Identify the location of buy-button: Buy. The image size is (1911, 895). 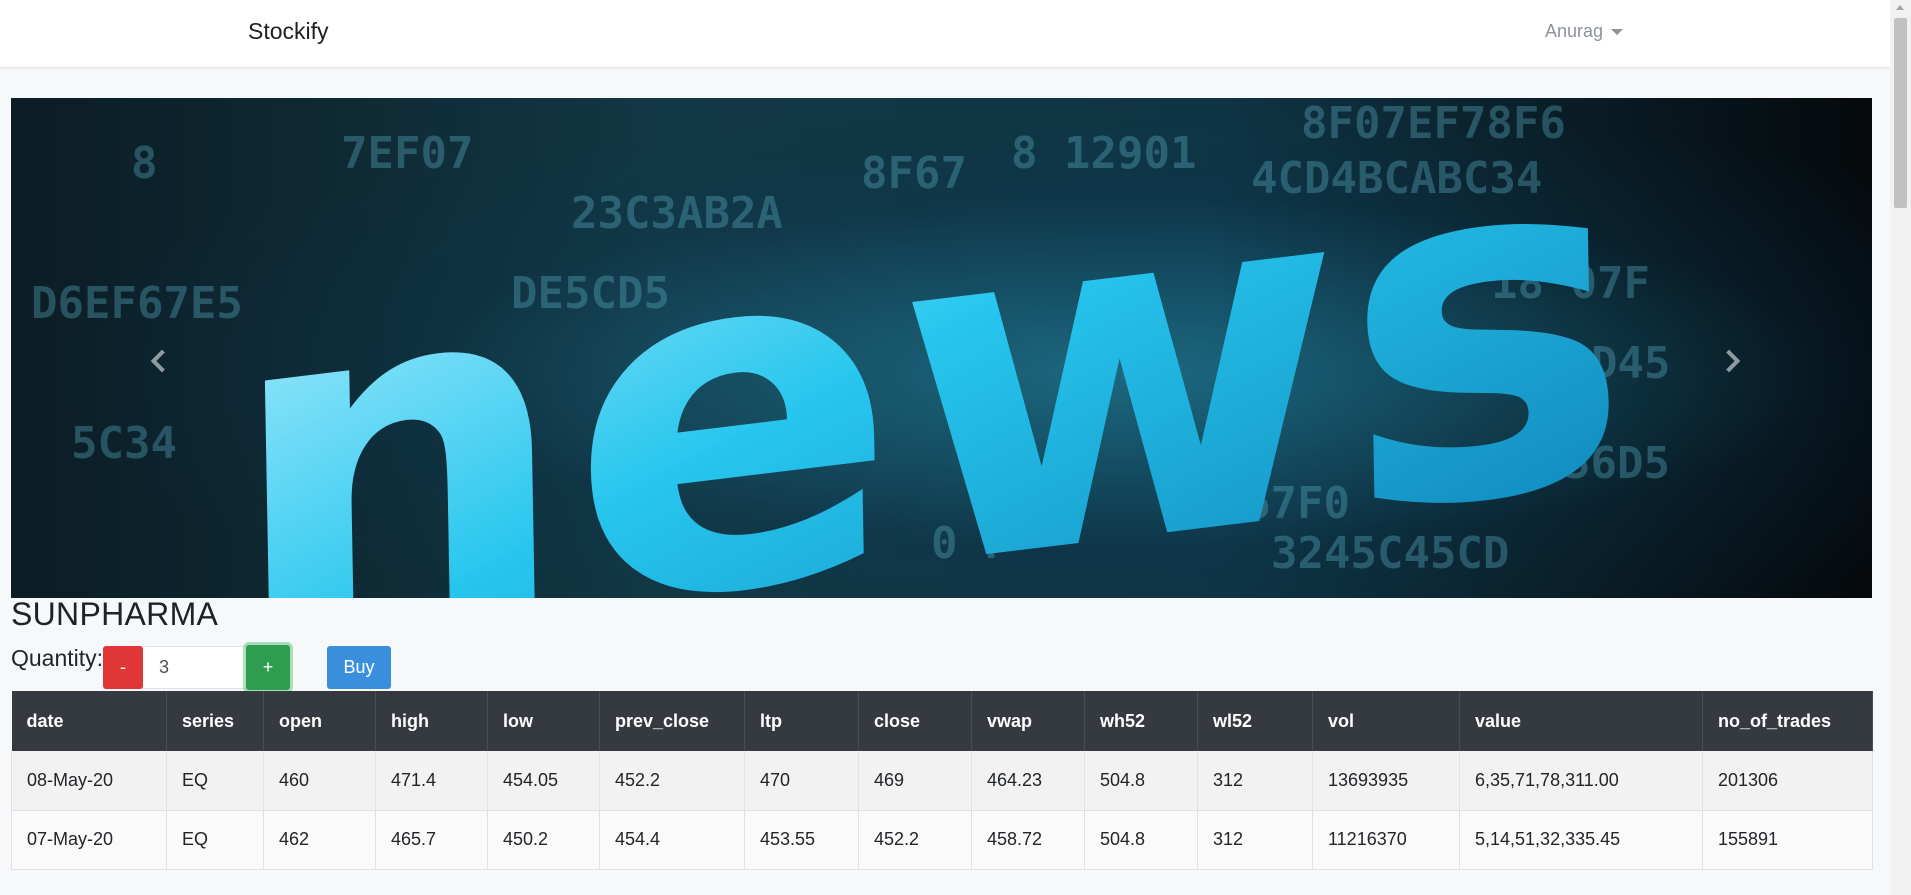
(359, 667).